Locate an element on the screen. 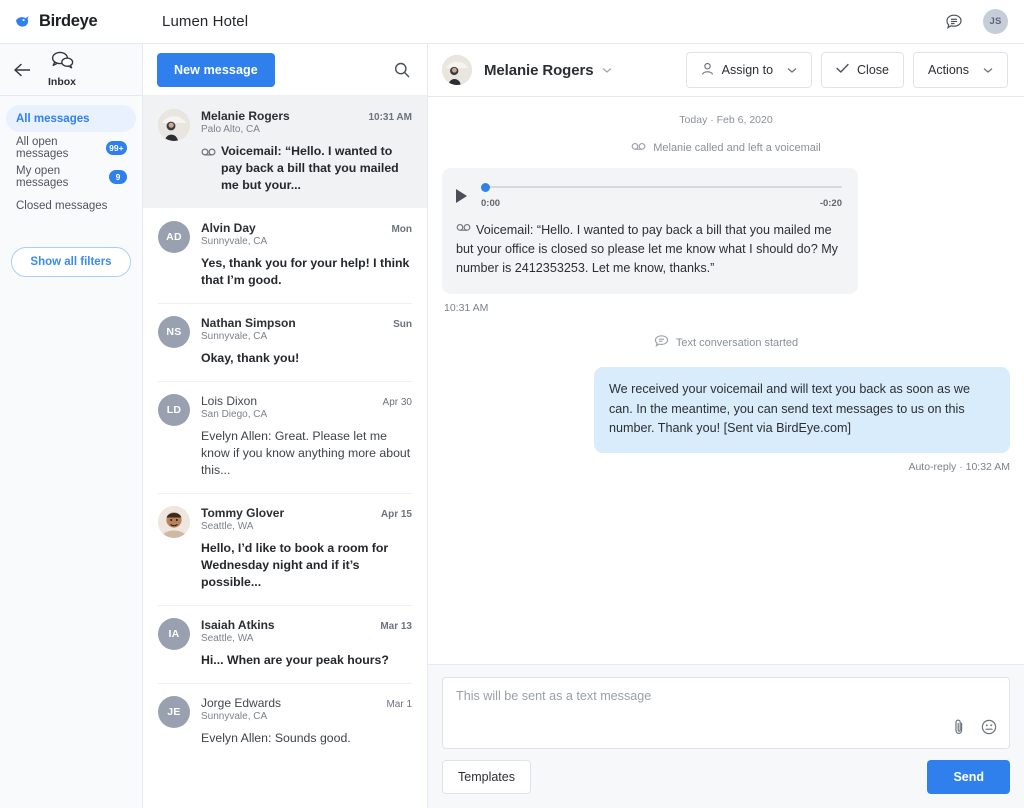 This screenshot has height=808, width=1024. actions-label: Actions is located at coordinates (948, 70).